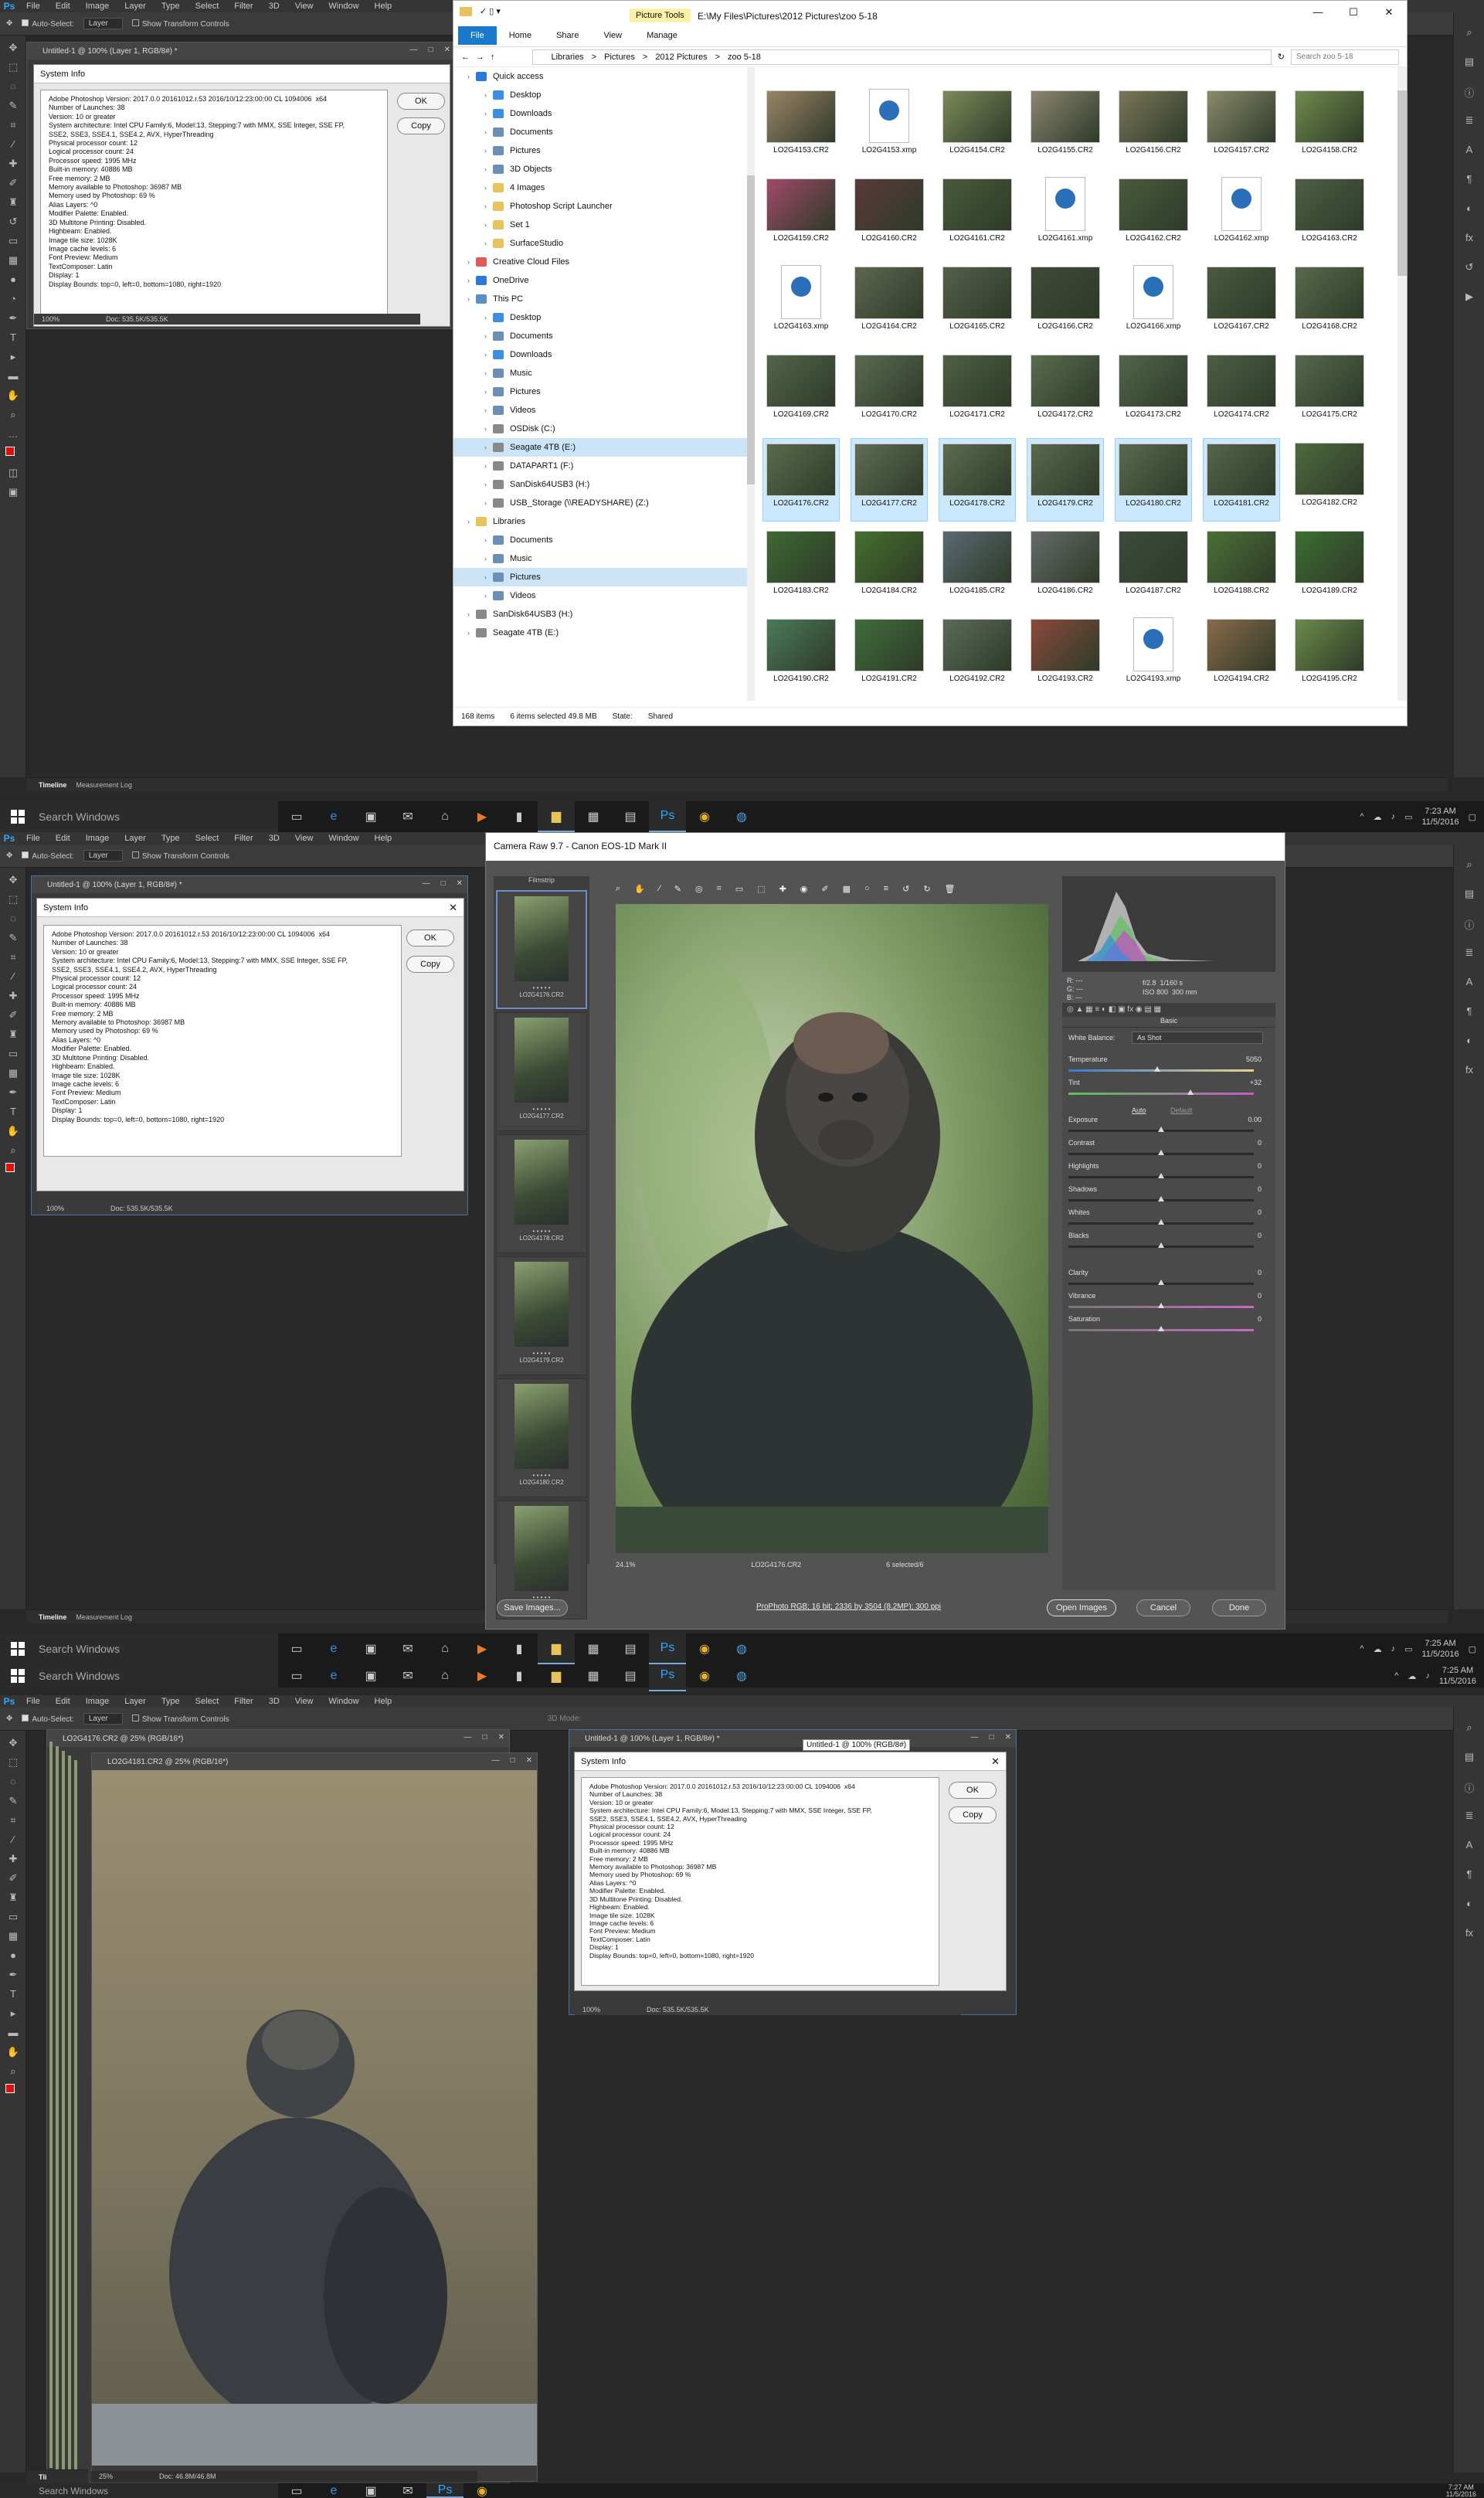  Describe the element at coordinates (1168, 1280) in the screenshot. I see `adjust-slider: Clarity 0` at that location.